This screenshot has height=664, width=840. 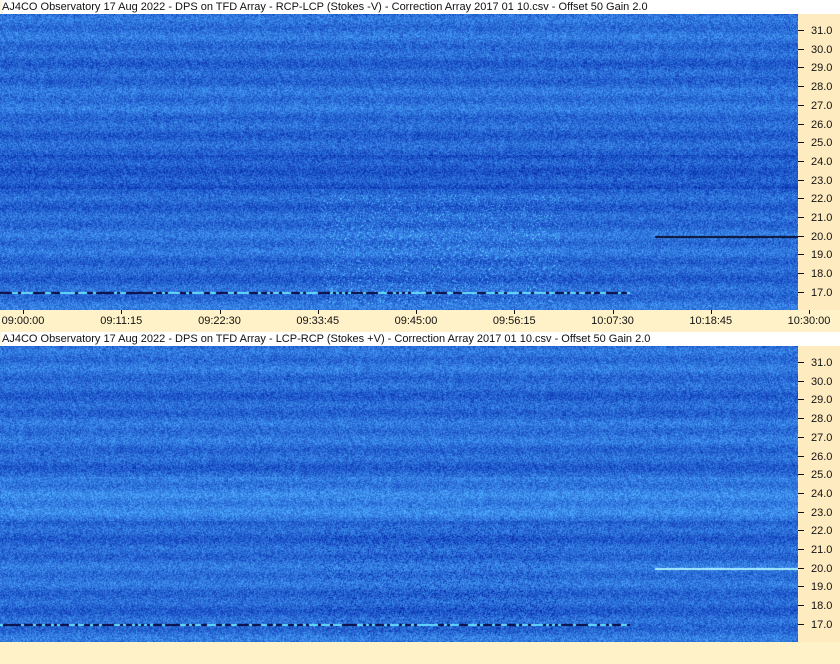 I want to click on x-tick-text: 10:07:30, so click(x=612, y=321).